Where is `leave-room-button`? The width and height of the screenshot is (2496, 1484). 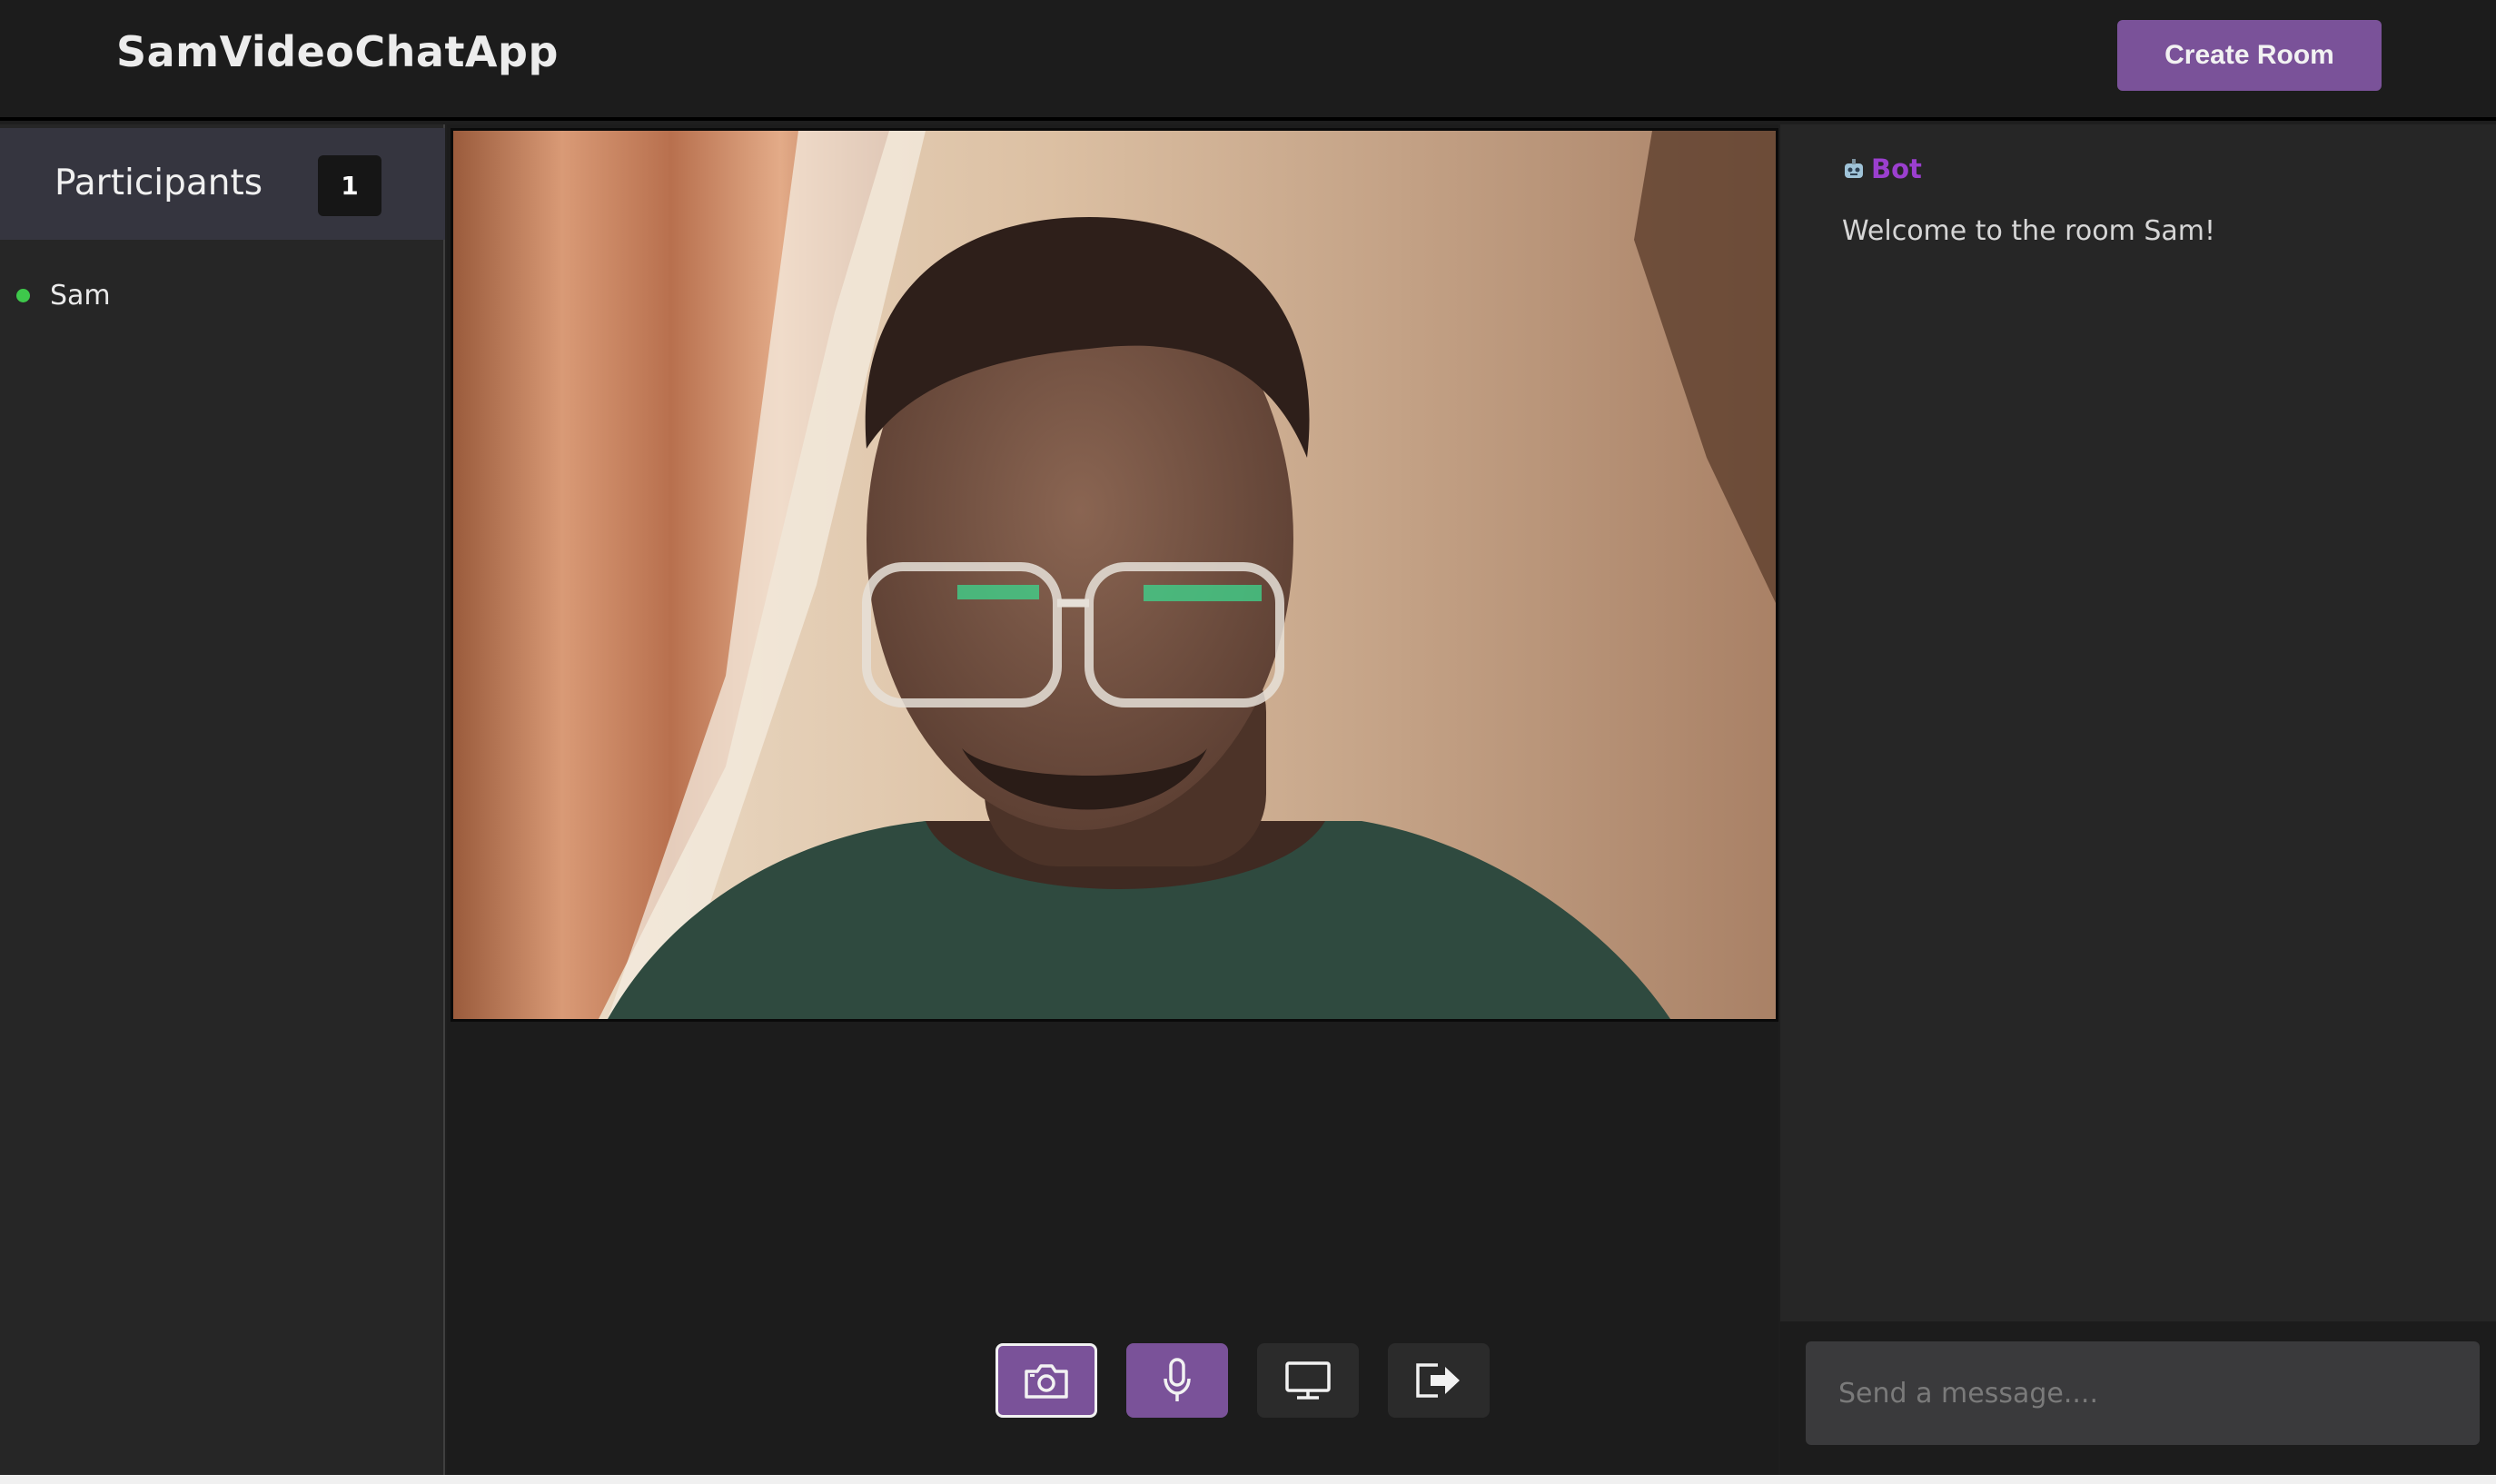
leave-room-button is located at coordinates (1439, 1380).